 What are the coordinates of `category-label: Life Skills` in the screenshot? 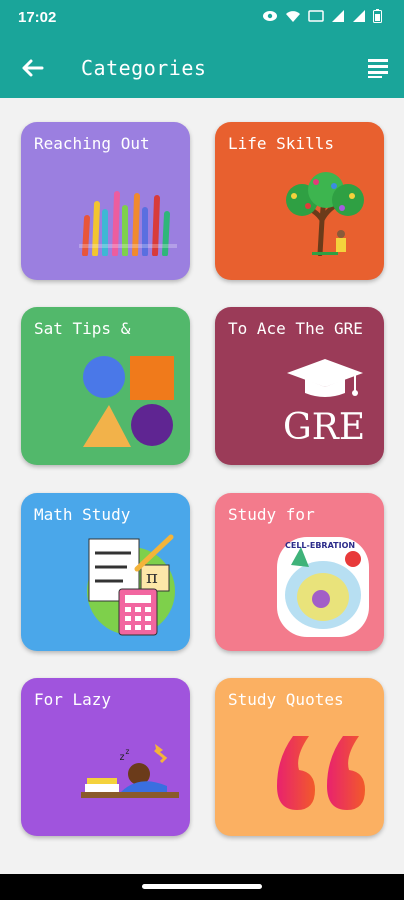 It's located at (281, 143).